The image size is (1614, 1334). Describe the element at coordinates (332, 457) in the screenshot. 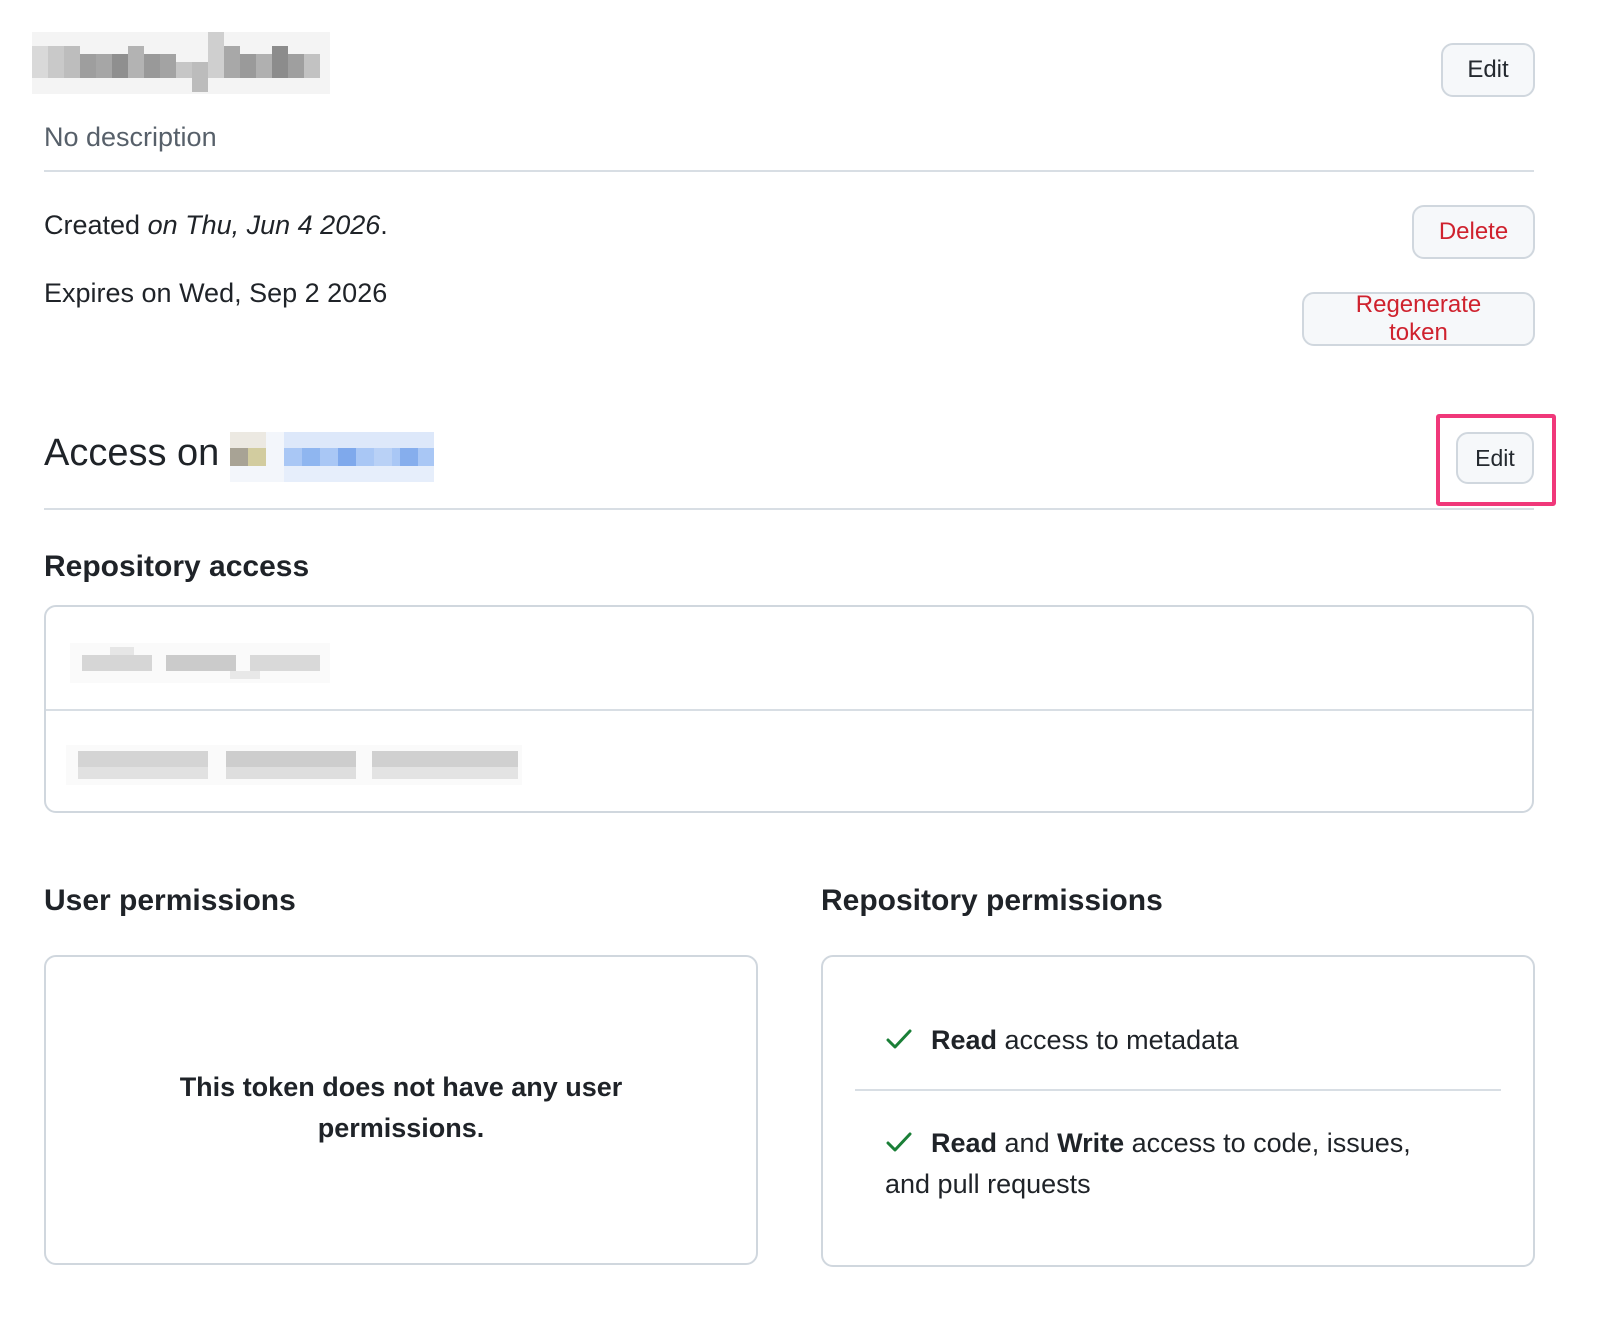

I see `organization-name-redacted` at that location.